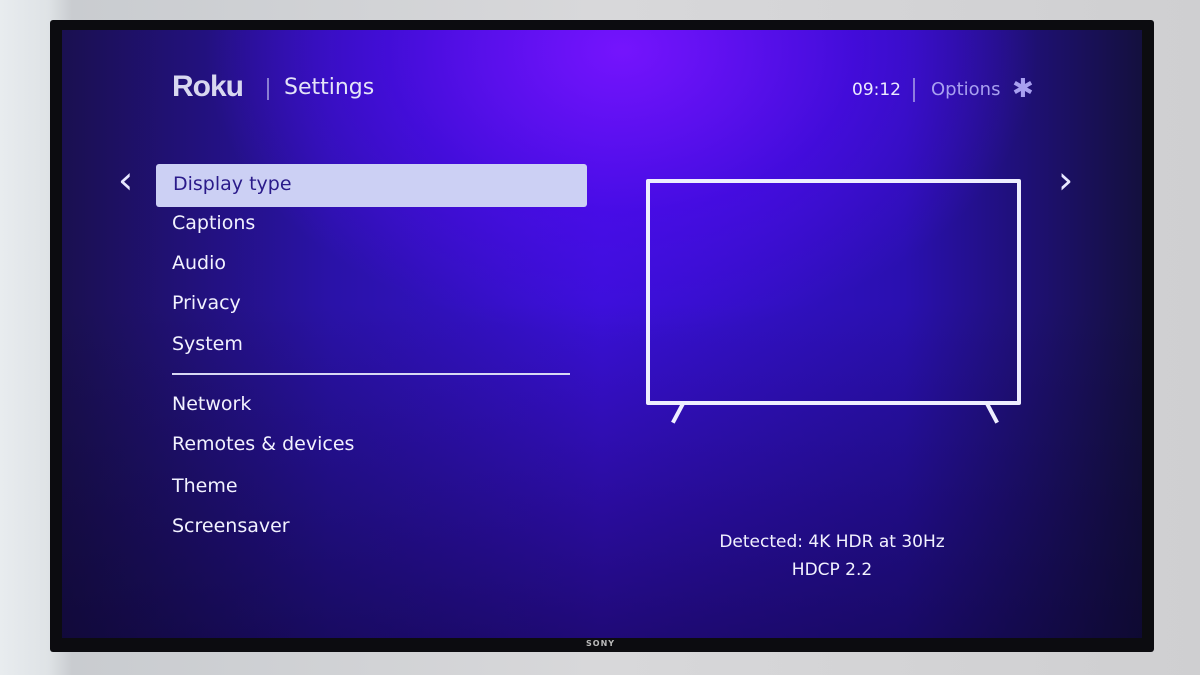  What do you see at coordinates (205, 486) in the screenshot?
I see `menu-item-theme: Theme` at bounding box center [205, 486].